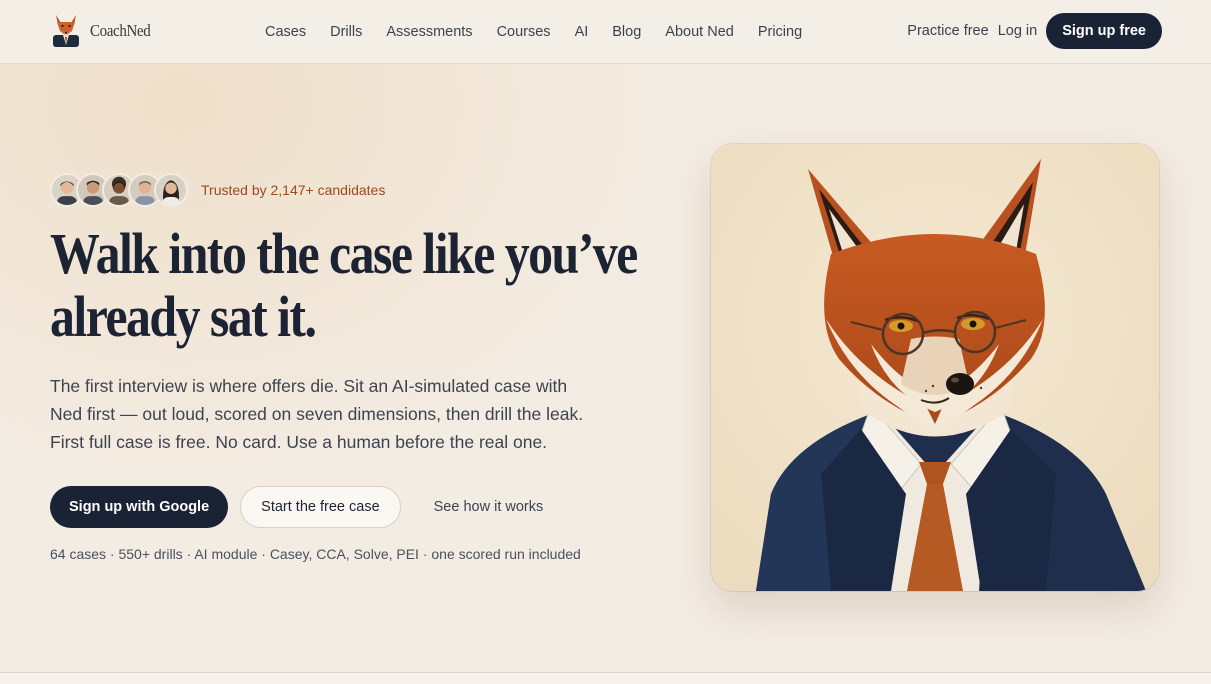 The width and height of the screenshot is (1211, 684). I want to click on practice-free-link: Practice free, so click(947, 31).